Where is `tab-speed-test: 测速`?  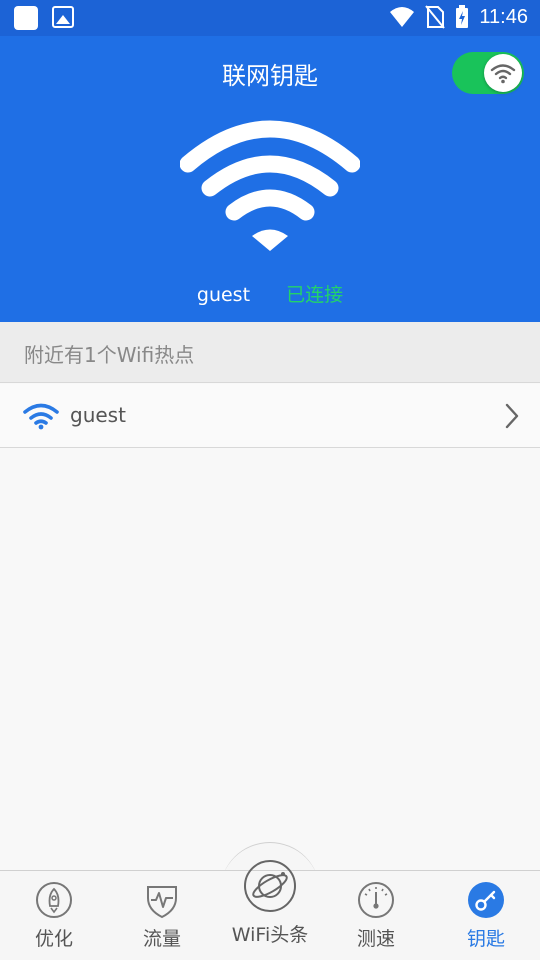
tab-speed-test: 测速 is located at coordinates (376, 914).